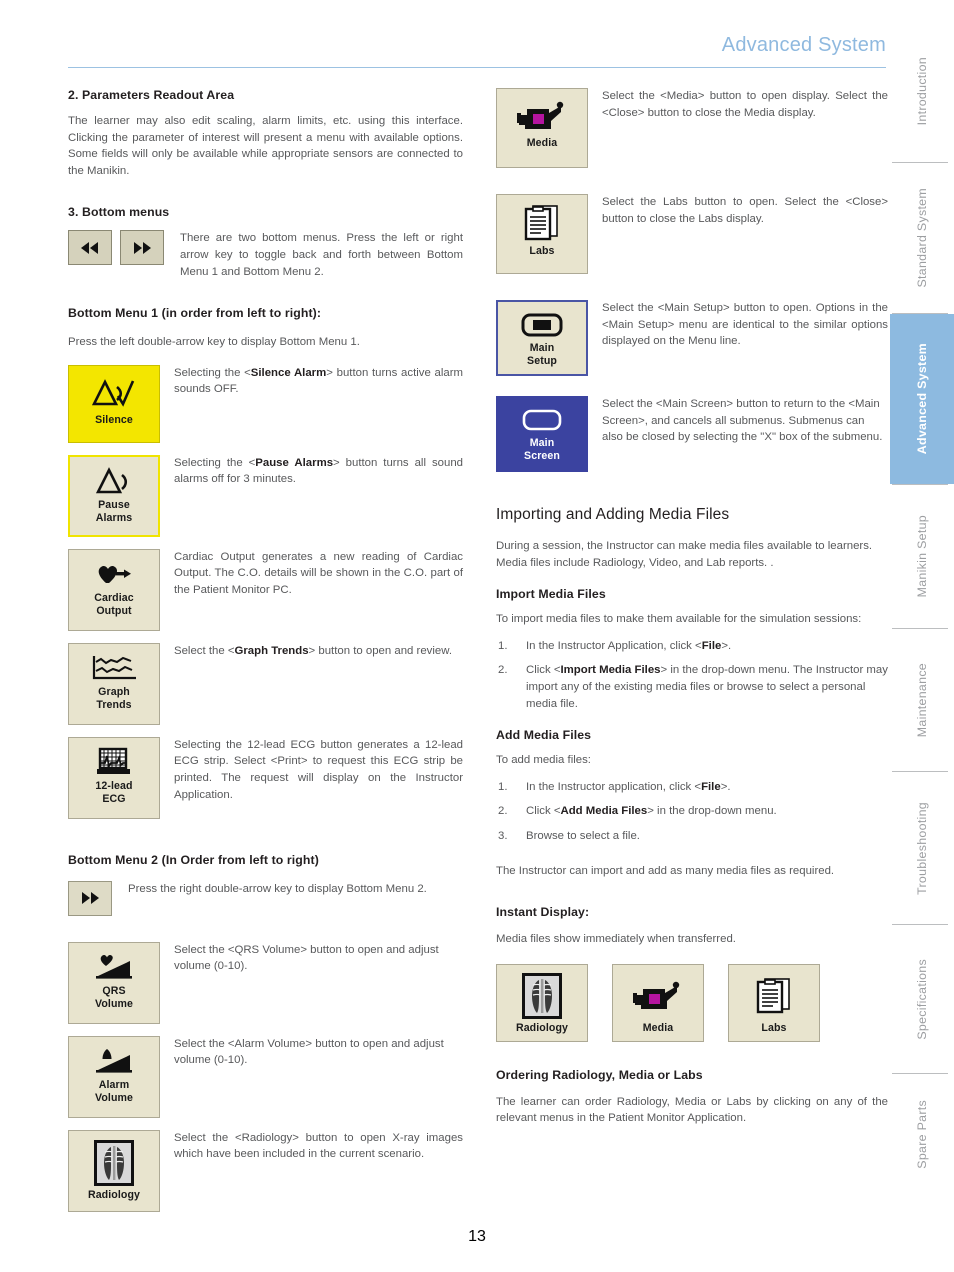  I want to click on silence-alarm-icon, so click(114, 393).